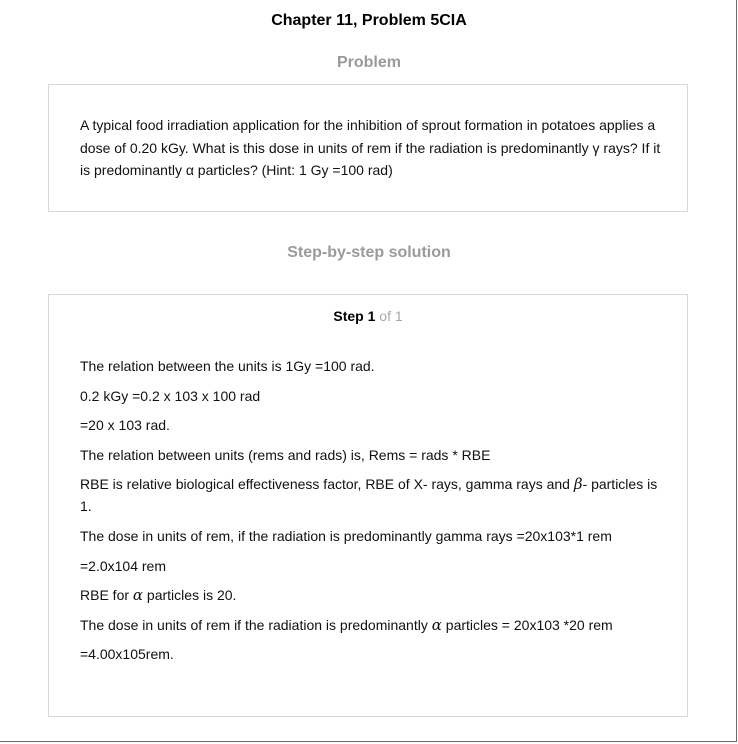 Image resolution: width=738 pixels, height=744 pixels. I want to click on step-header: Step 1 of 1, so click(368, 316).